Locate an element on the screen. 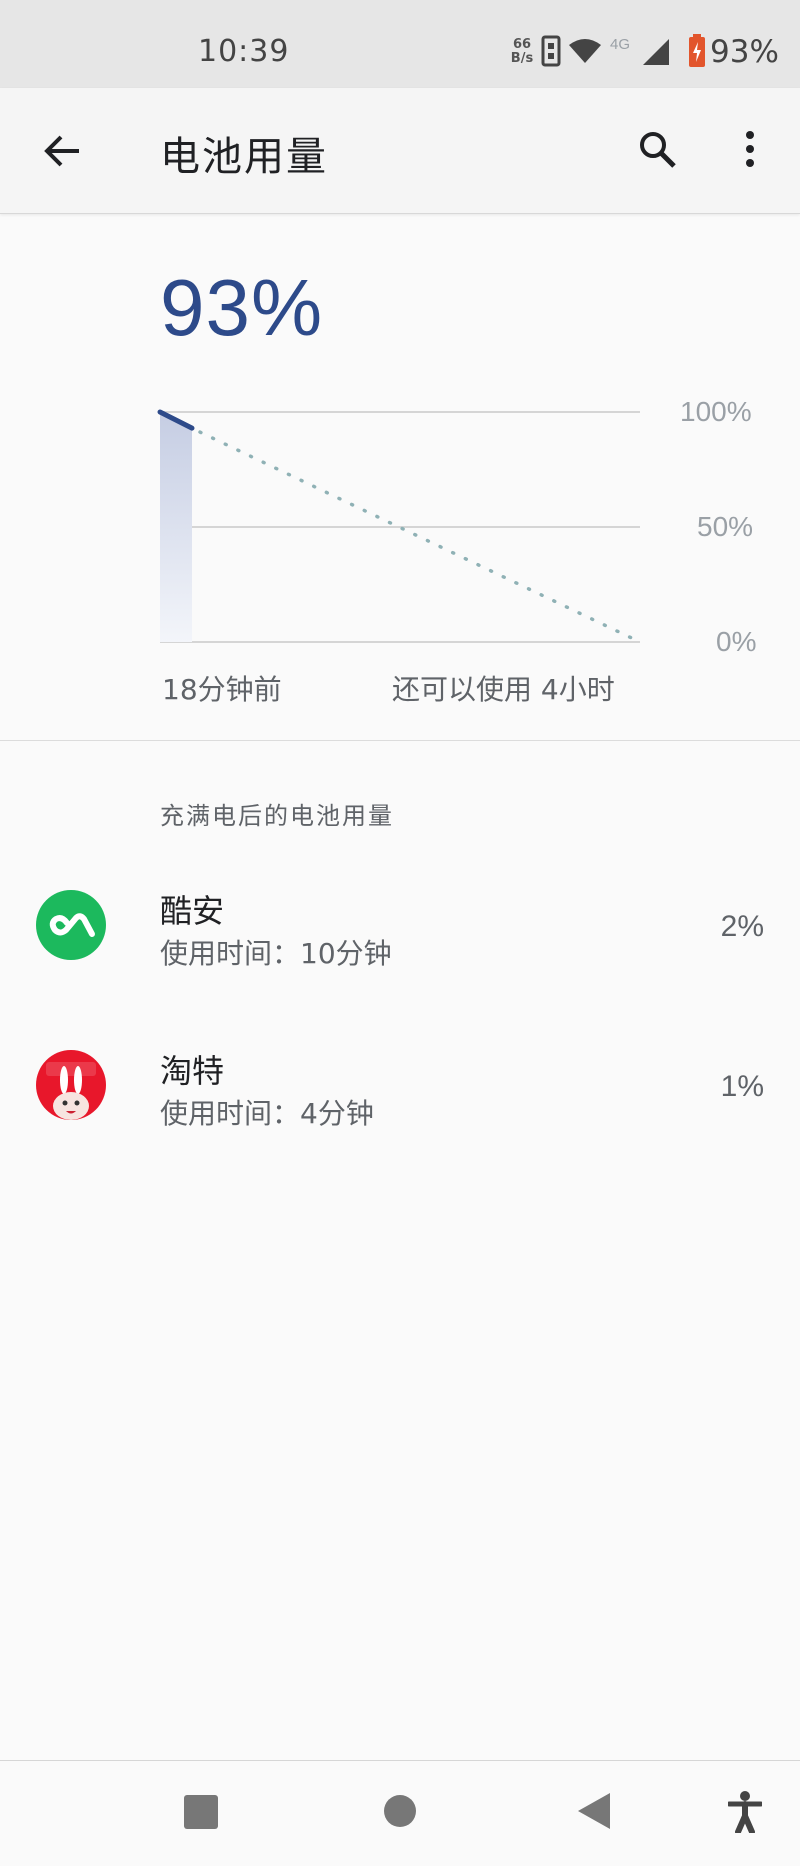 This screenshot has width=800, height=1866. app-usage-percent: 2% is located at coordinates (742, 926).